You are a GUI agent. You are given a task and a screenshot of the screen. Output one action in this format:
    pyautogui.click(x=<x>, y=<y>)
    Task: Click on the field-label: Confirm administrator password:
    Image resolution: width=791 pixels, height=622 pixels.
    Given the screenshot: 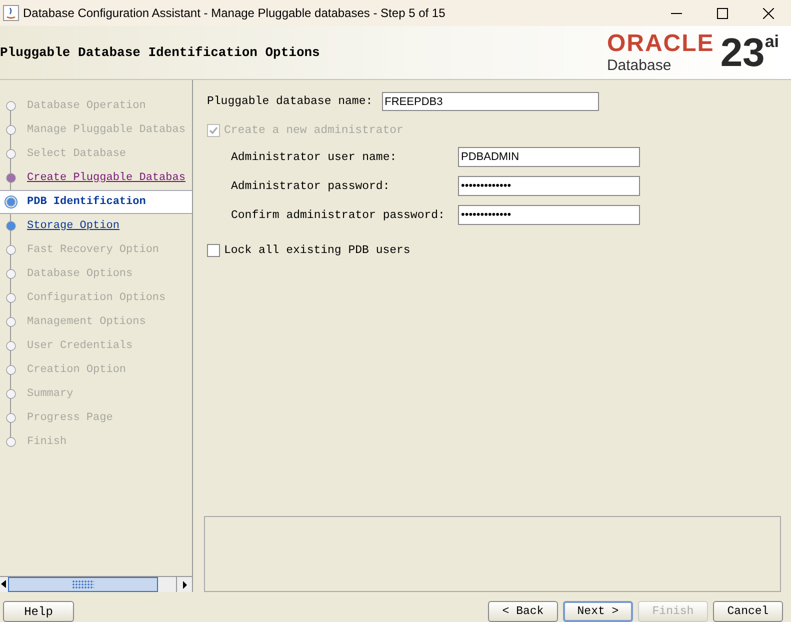 What is the action you would take?
    pyautogui.click(x=338, y=216)
    